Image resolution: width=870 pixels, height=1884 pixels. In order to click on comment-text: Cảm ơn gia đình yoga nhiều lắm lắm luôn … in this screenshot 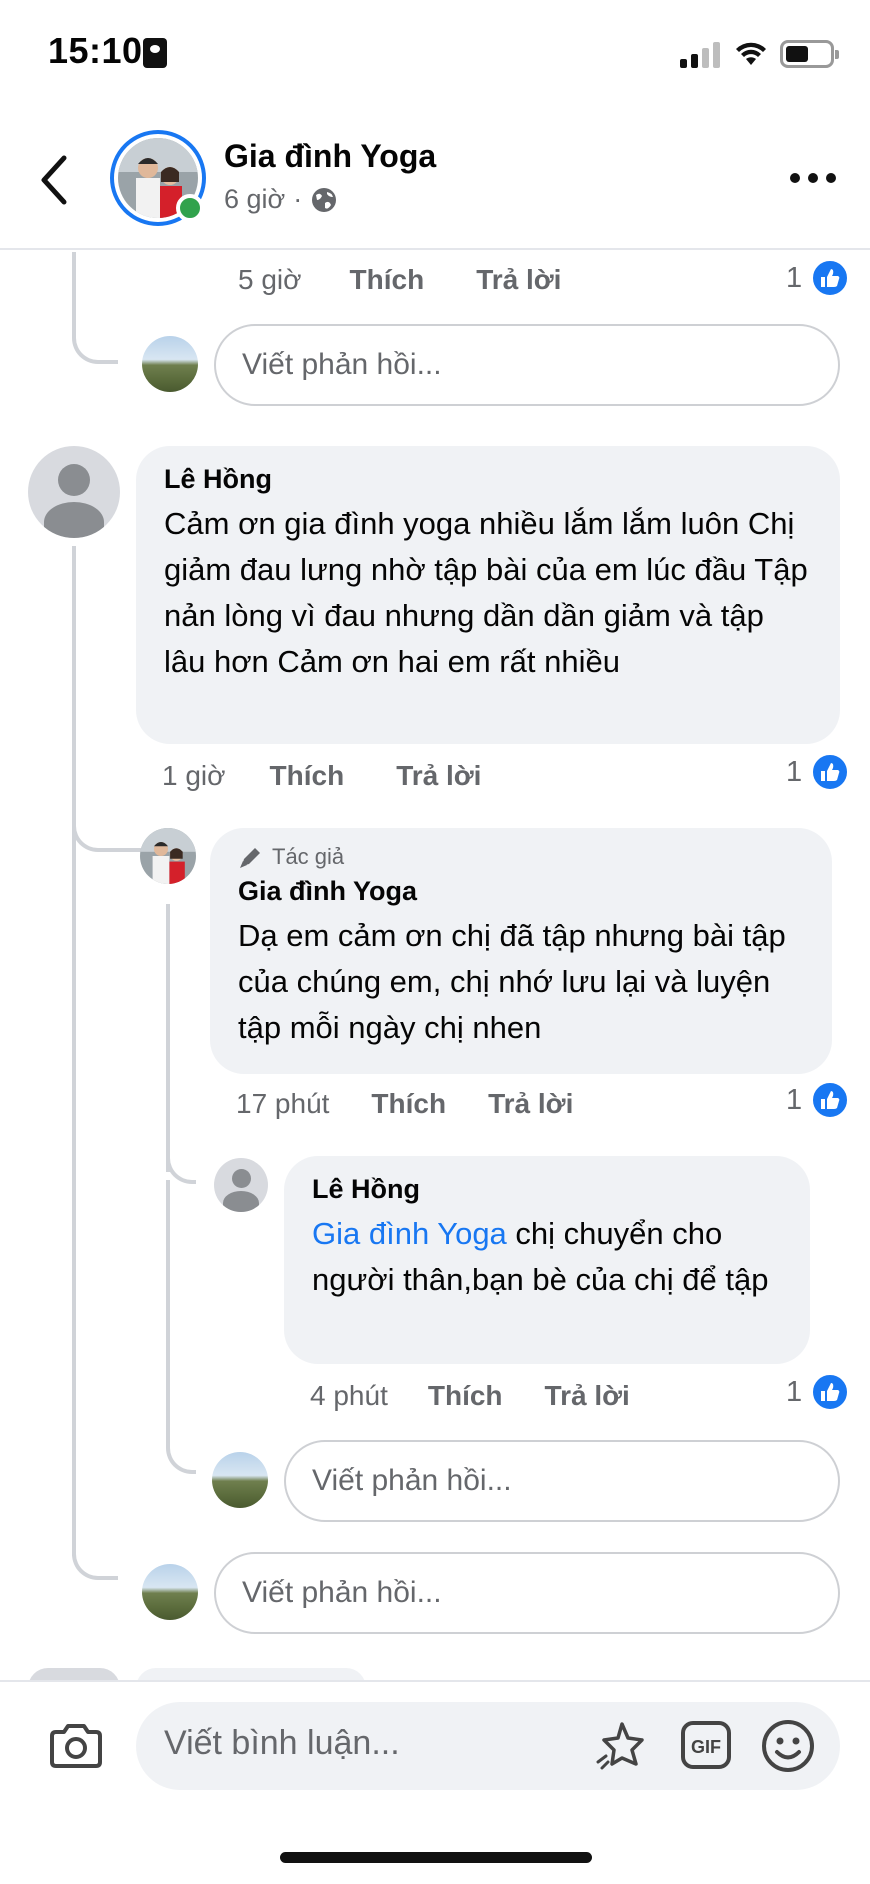, I will do `click(486, 592)`.